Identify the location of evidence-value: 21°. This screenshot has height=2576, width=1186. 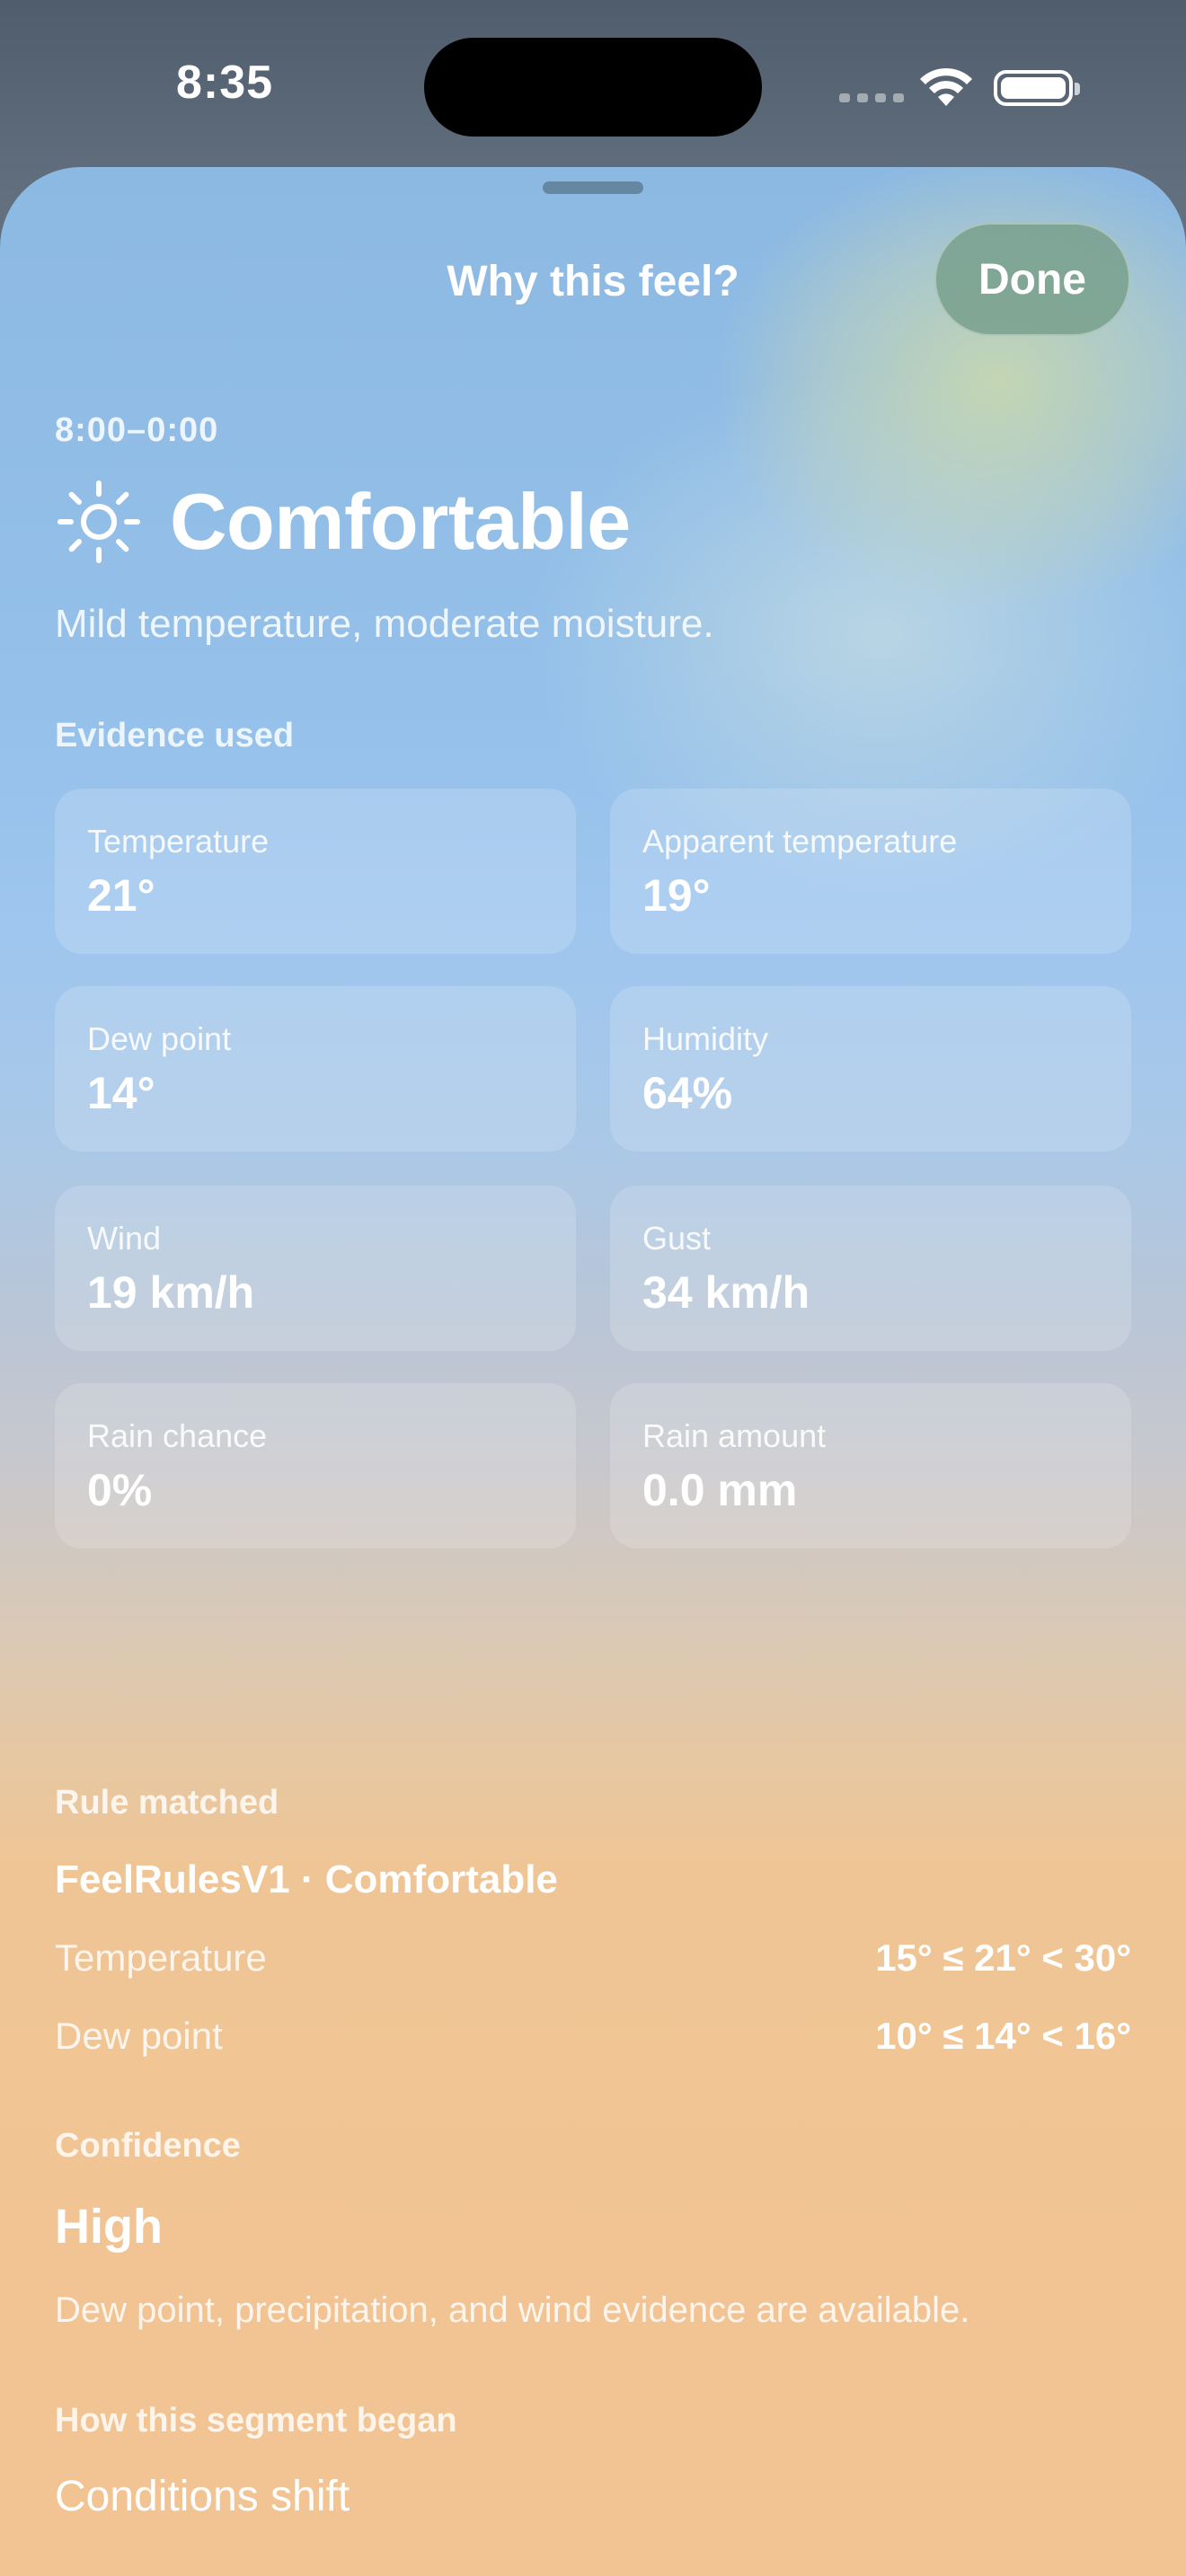
(121, 895).